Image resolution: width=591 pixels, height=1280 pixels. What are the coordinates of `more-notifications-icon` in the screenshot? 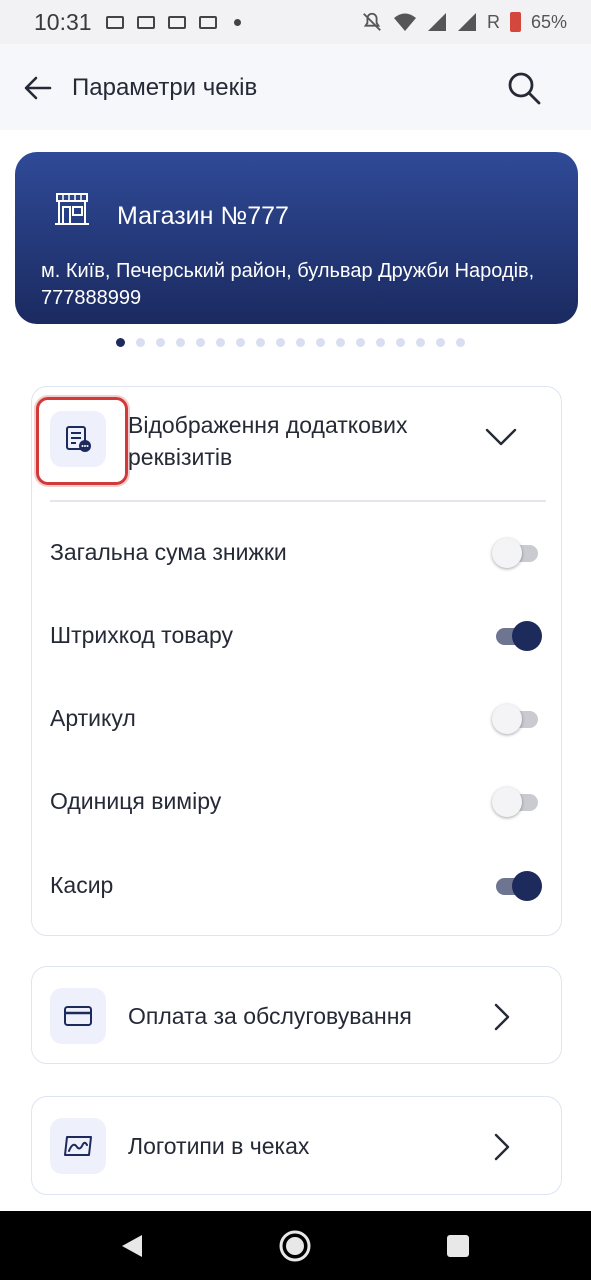 It's located at (237, 22).